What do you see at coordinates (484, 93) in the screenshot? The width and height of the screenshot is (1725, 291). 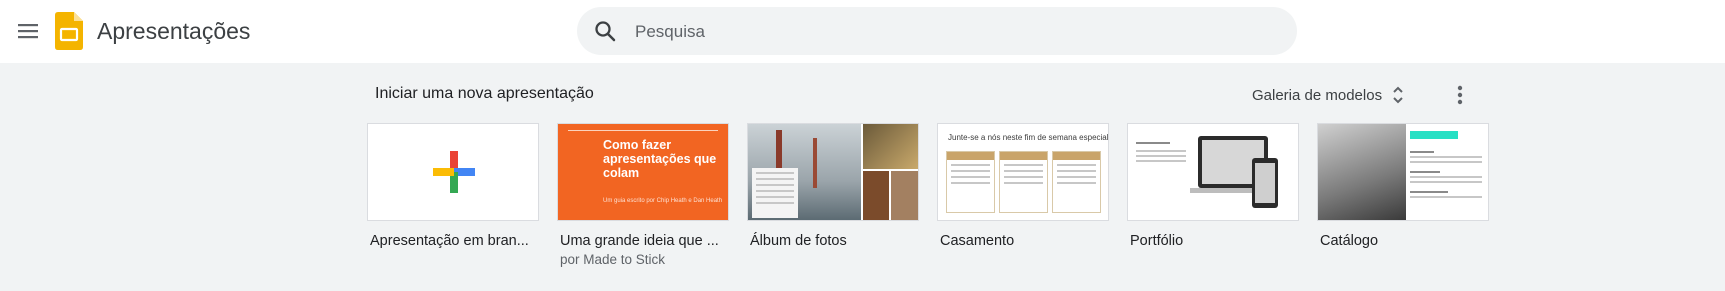 I see `section-title: Iniciar uma nova apresentação` at bounding box center [484, 93].